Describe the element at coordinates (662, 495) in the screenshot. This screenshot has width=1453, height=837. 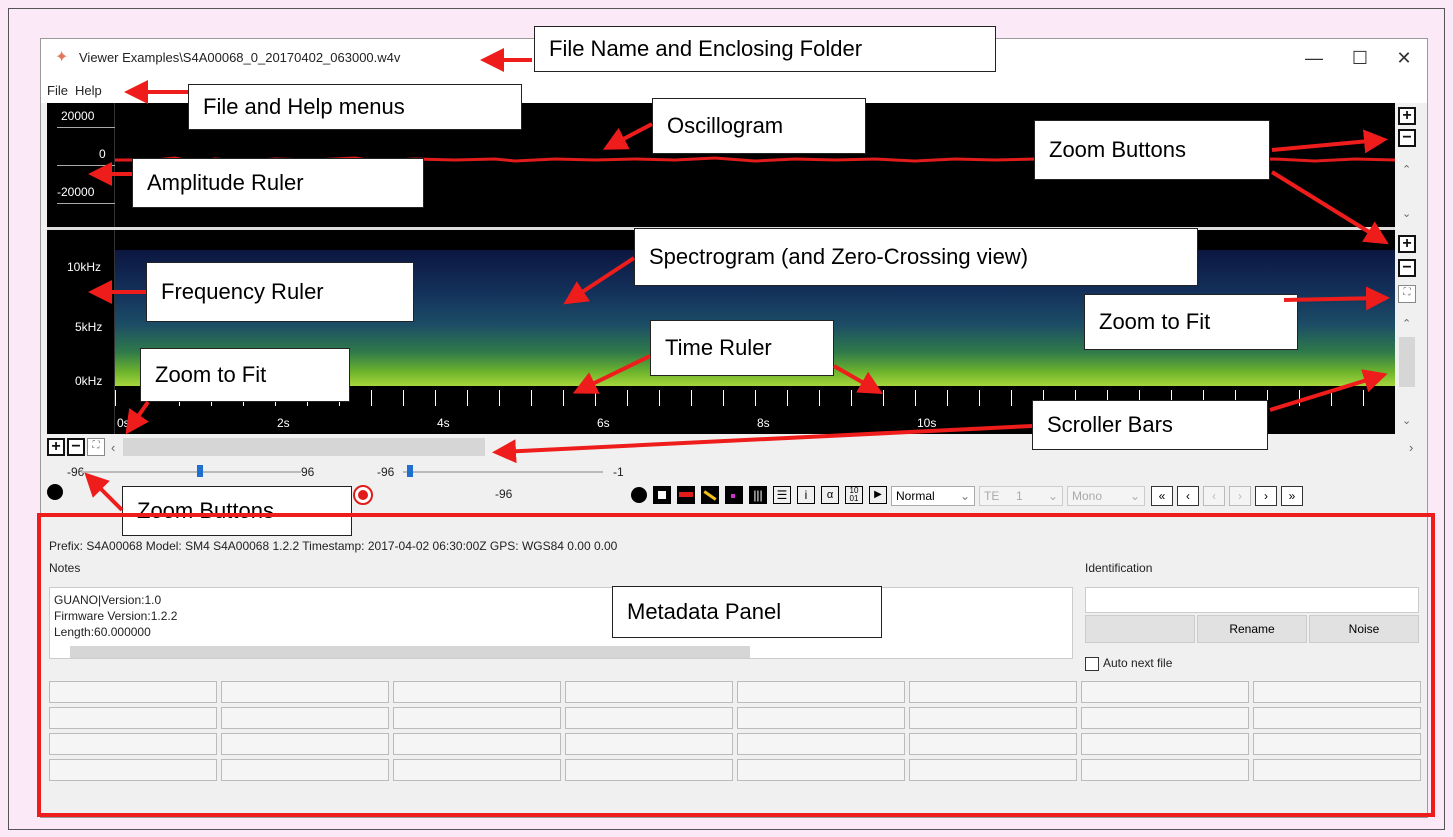
I see `stop-icon` at that location.